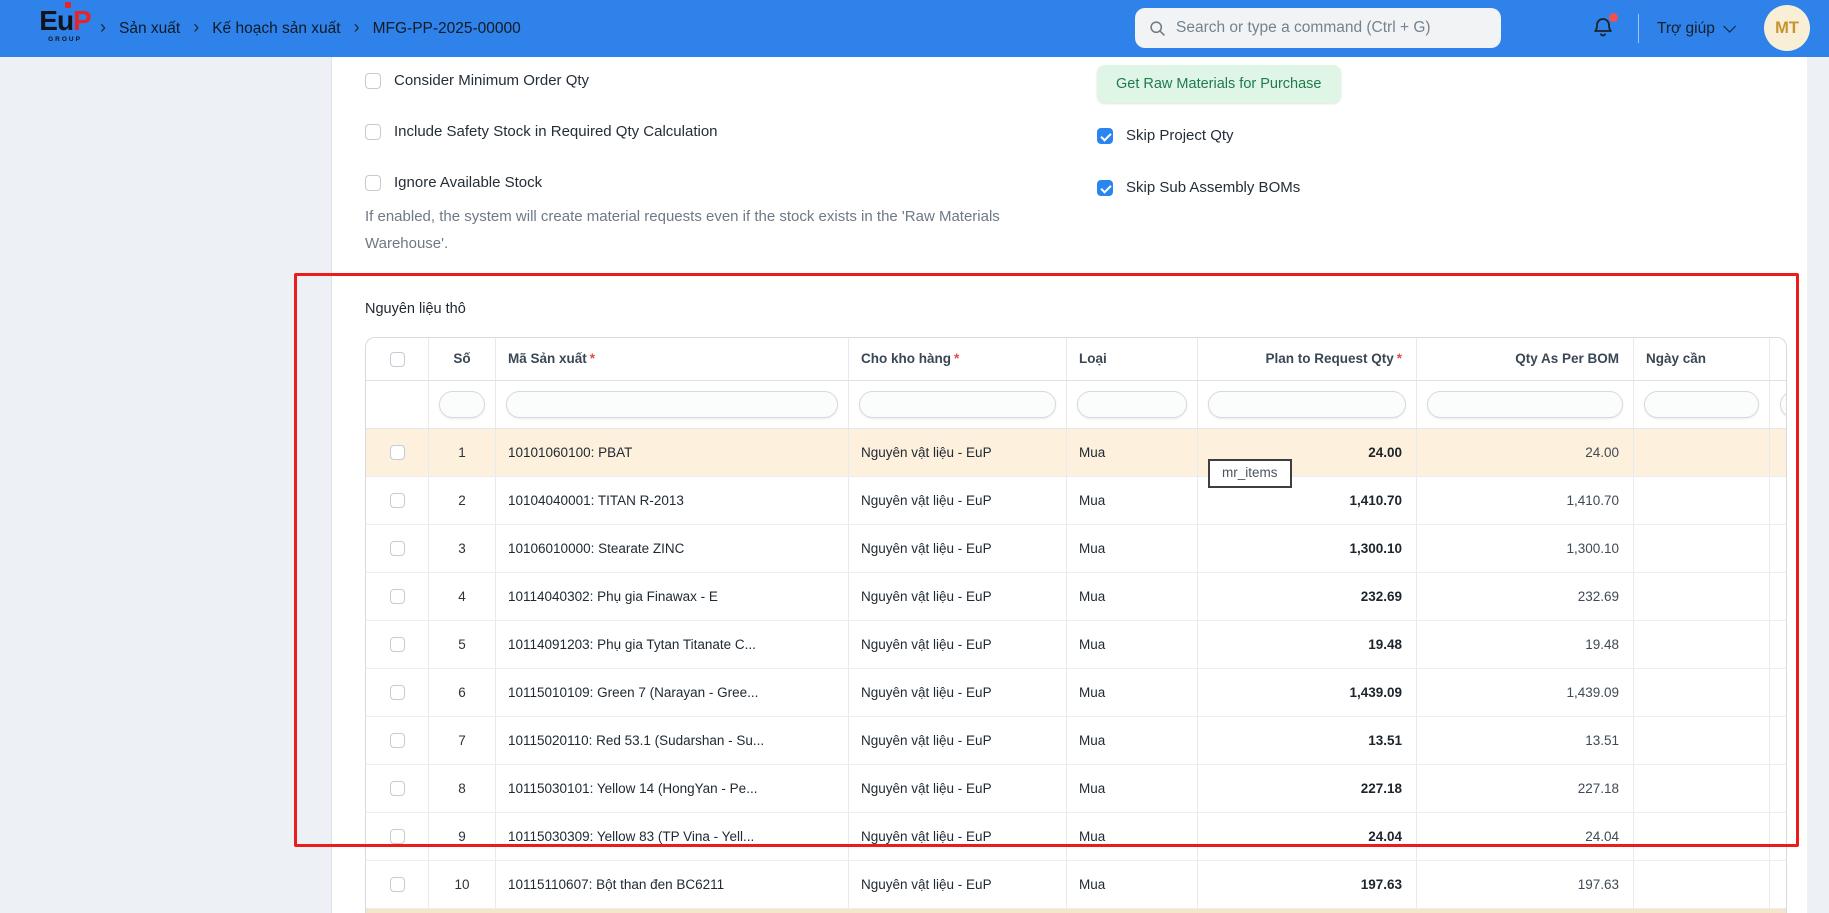 The width and height of the screenshot is (1829, 913). I want to click on item-code-cell: 10114040302: Phụ gia Finawax - E, so click(672, 596).